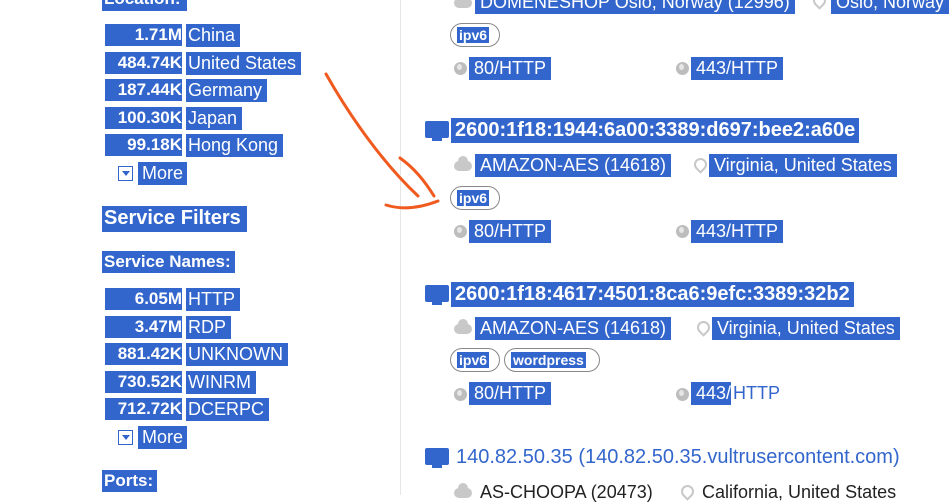  I want to click on annotation-arrow, so click(382, 141).